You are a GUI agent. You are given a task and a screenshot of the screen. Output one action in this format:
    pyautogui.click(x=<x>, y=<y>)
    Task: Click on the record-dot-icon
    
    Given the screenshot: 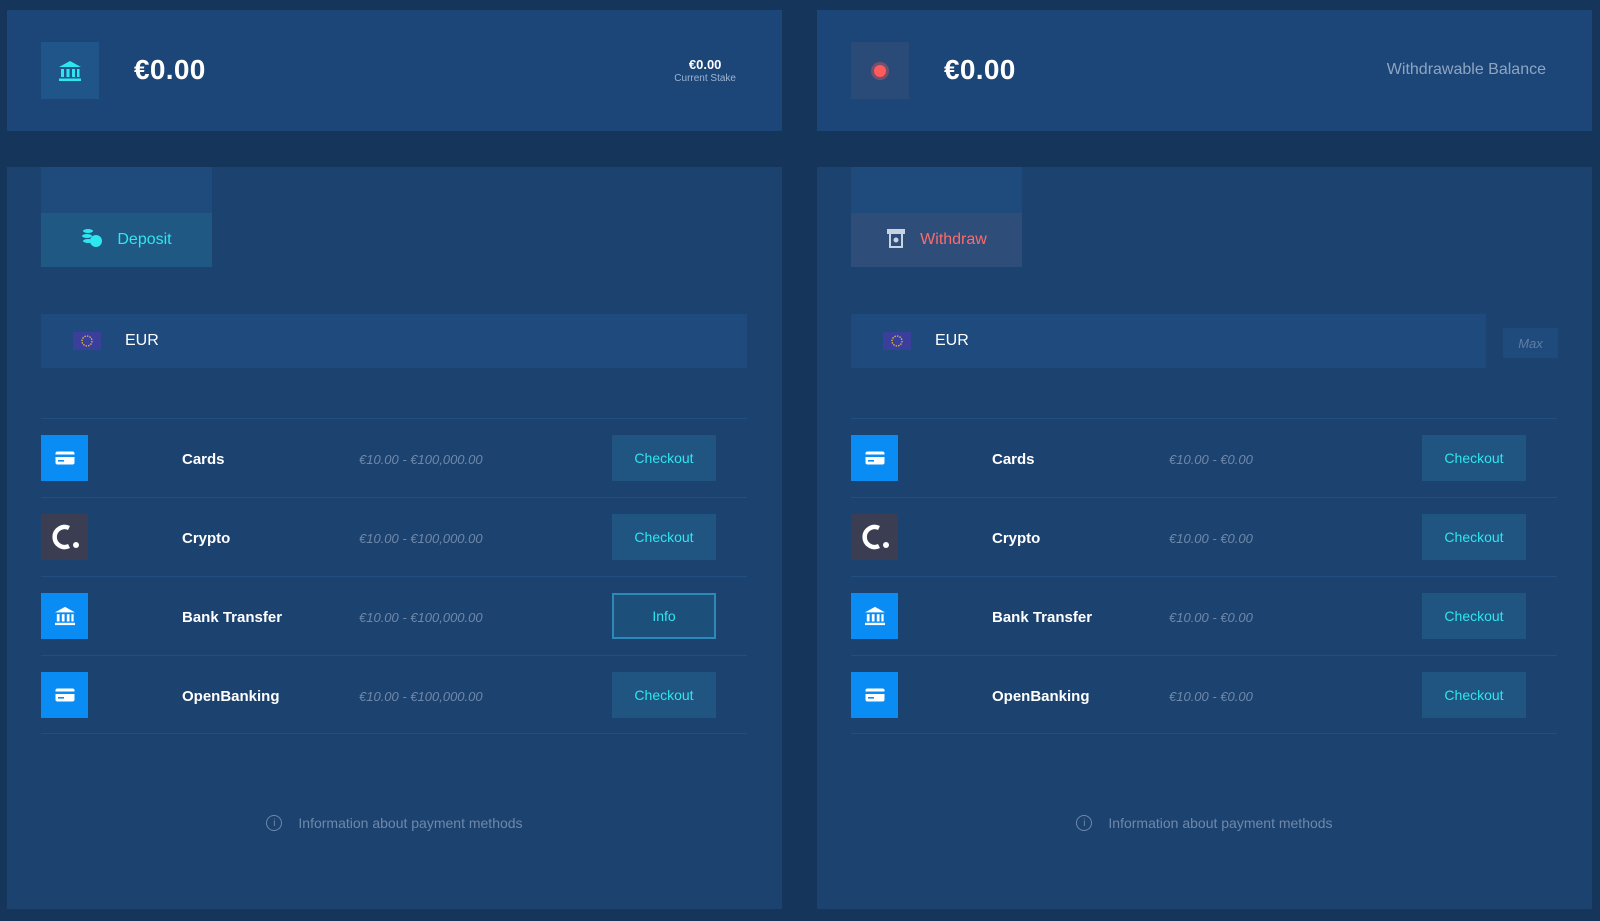 What is the action you would take?
    pyautogui.click(x=880, y=70)
    